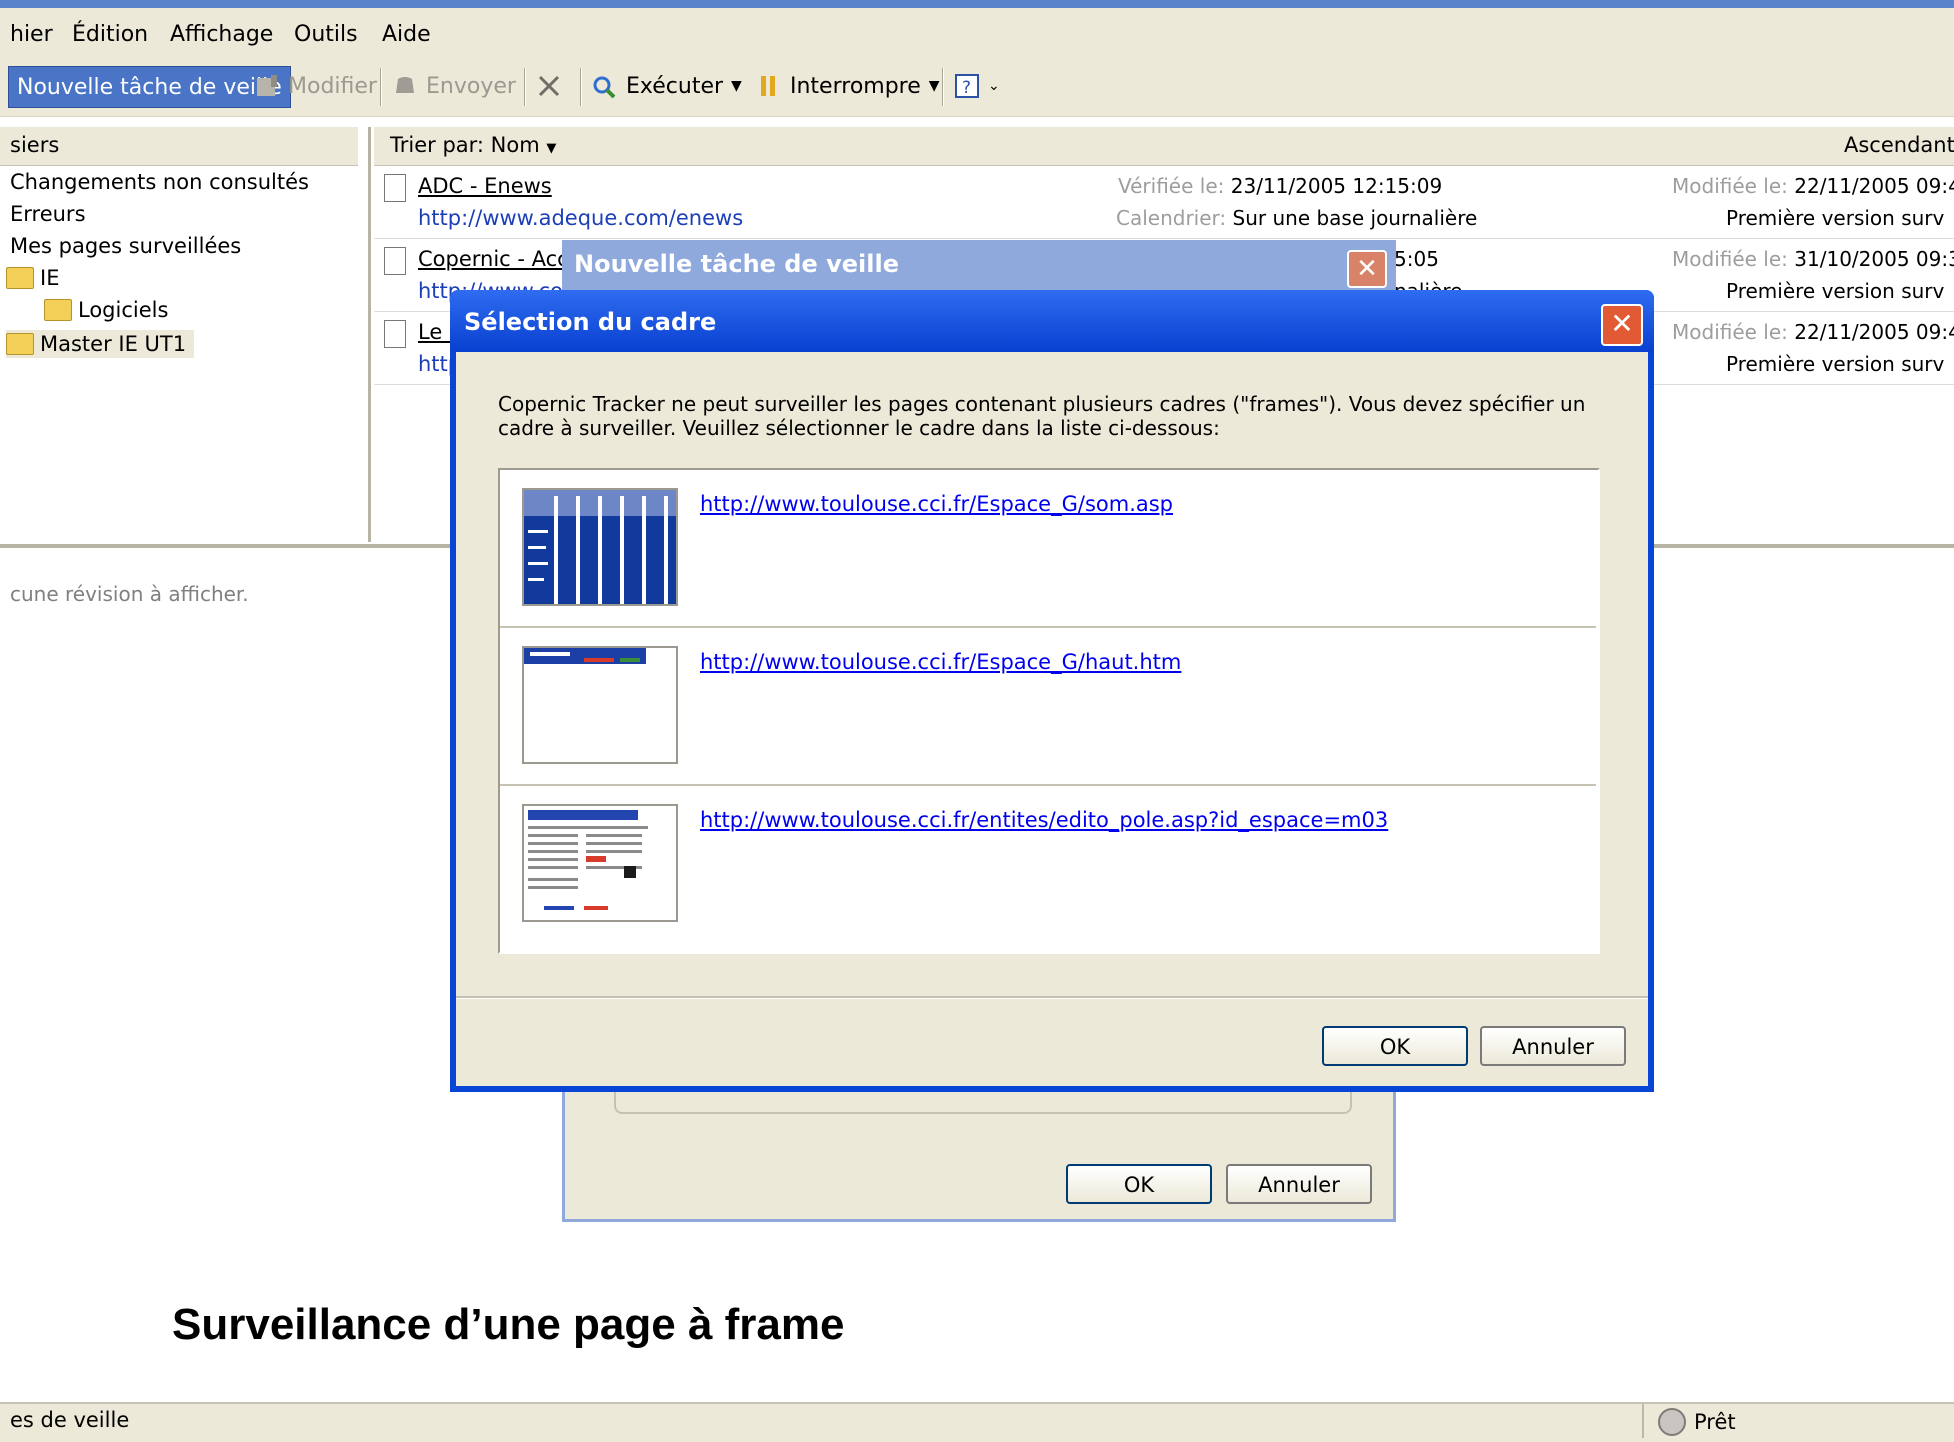 Image resolution: width=1954 pixels, height=1442 pixels. I want to click on run-dropdown-icon: ▼, so click(736, 86).